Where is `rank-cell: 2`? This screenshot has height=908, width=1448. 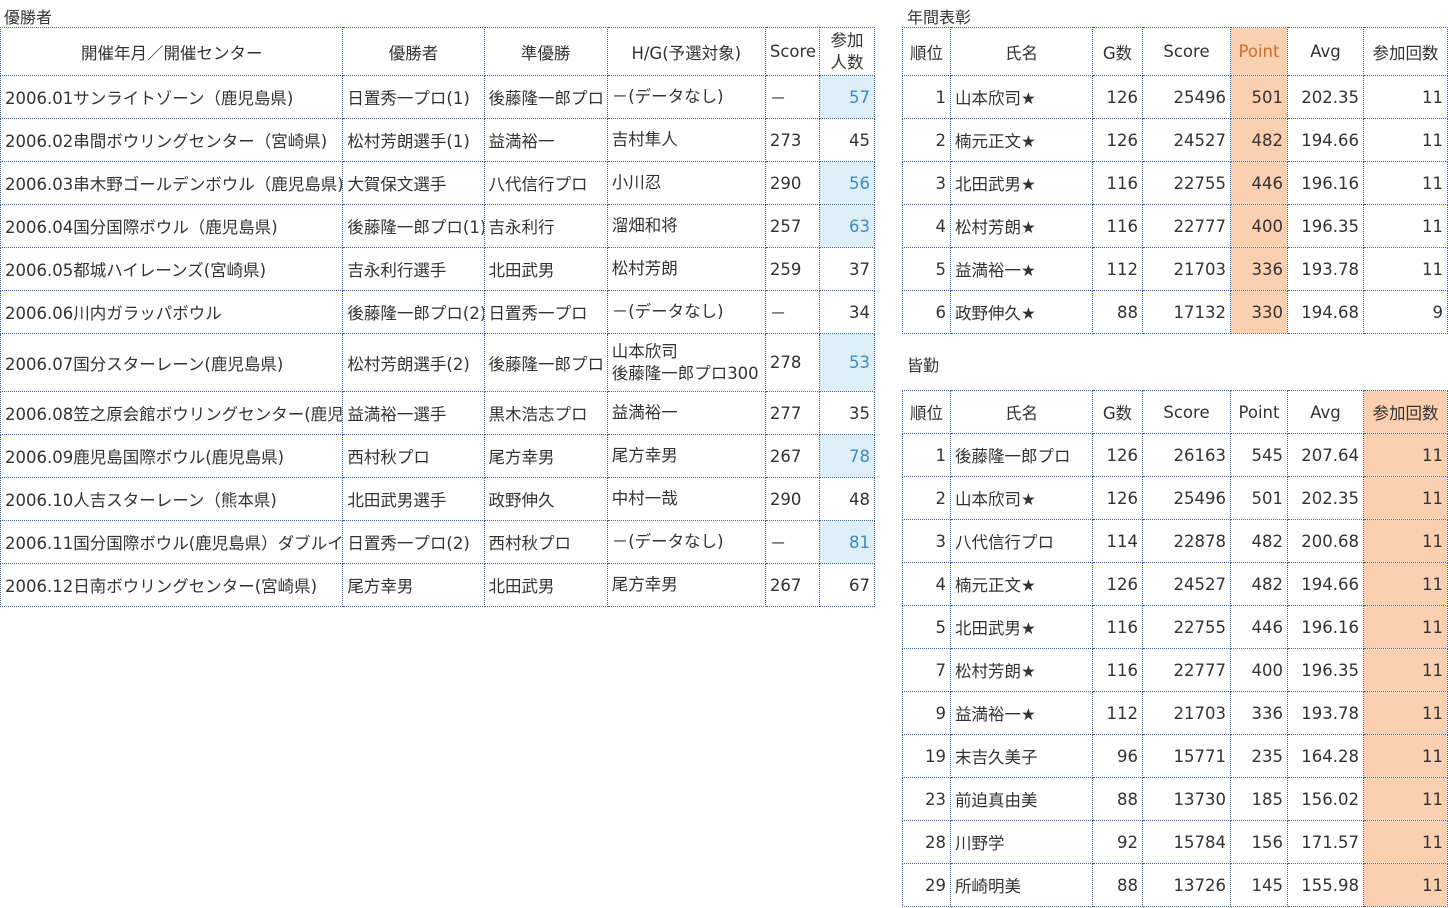
rank-cell: 2 is located at coordinates (926, 140).